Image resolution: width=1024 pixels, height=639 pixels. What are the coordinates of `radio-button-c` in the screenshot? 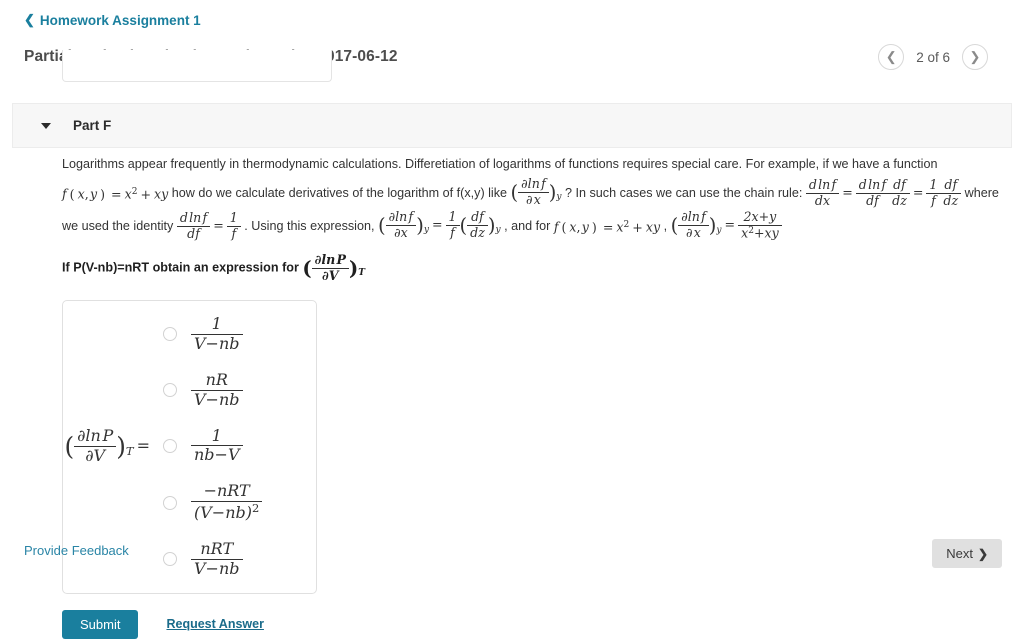 It's located at (170, 445).